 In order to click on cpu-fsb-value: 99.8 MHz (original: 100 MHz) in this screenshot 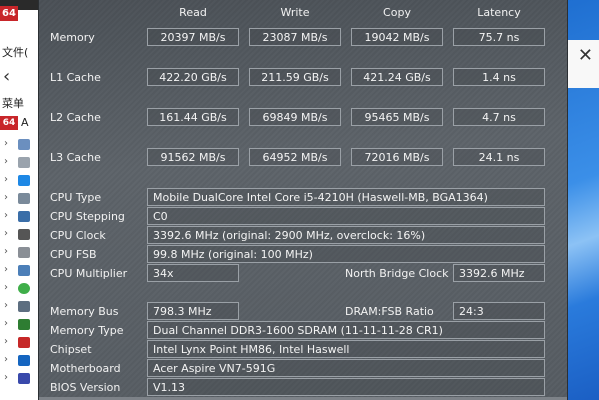, I will do `click(346, 254)`.